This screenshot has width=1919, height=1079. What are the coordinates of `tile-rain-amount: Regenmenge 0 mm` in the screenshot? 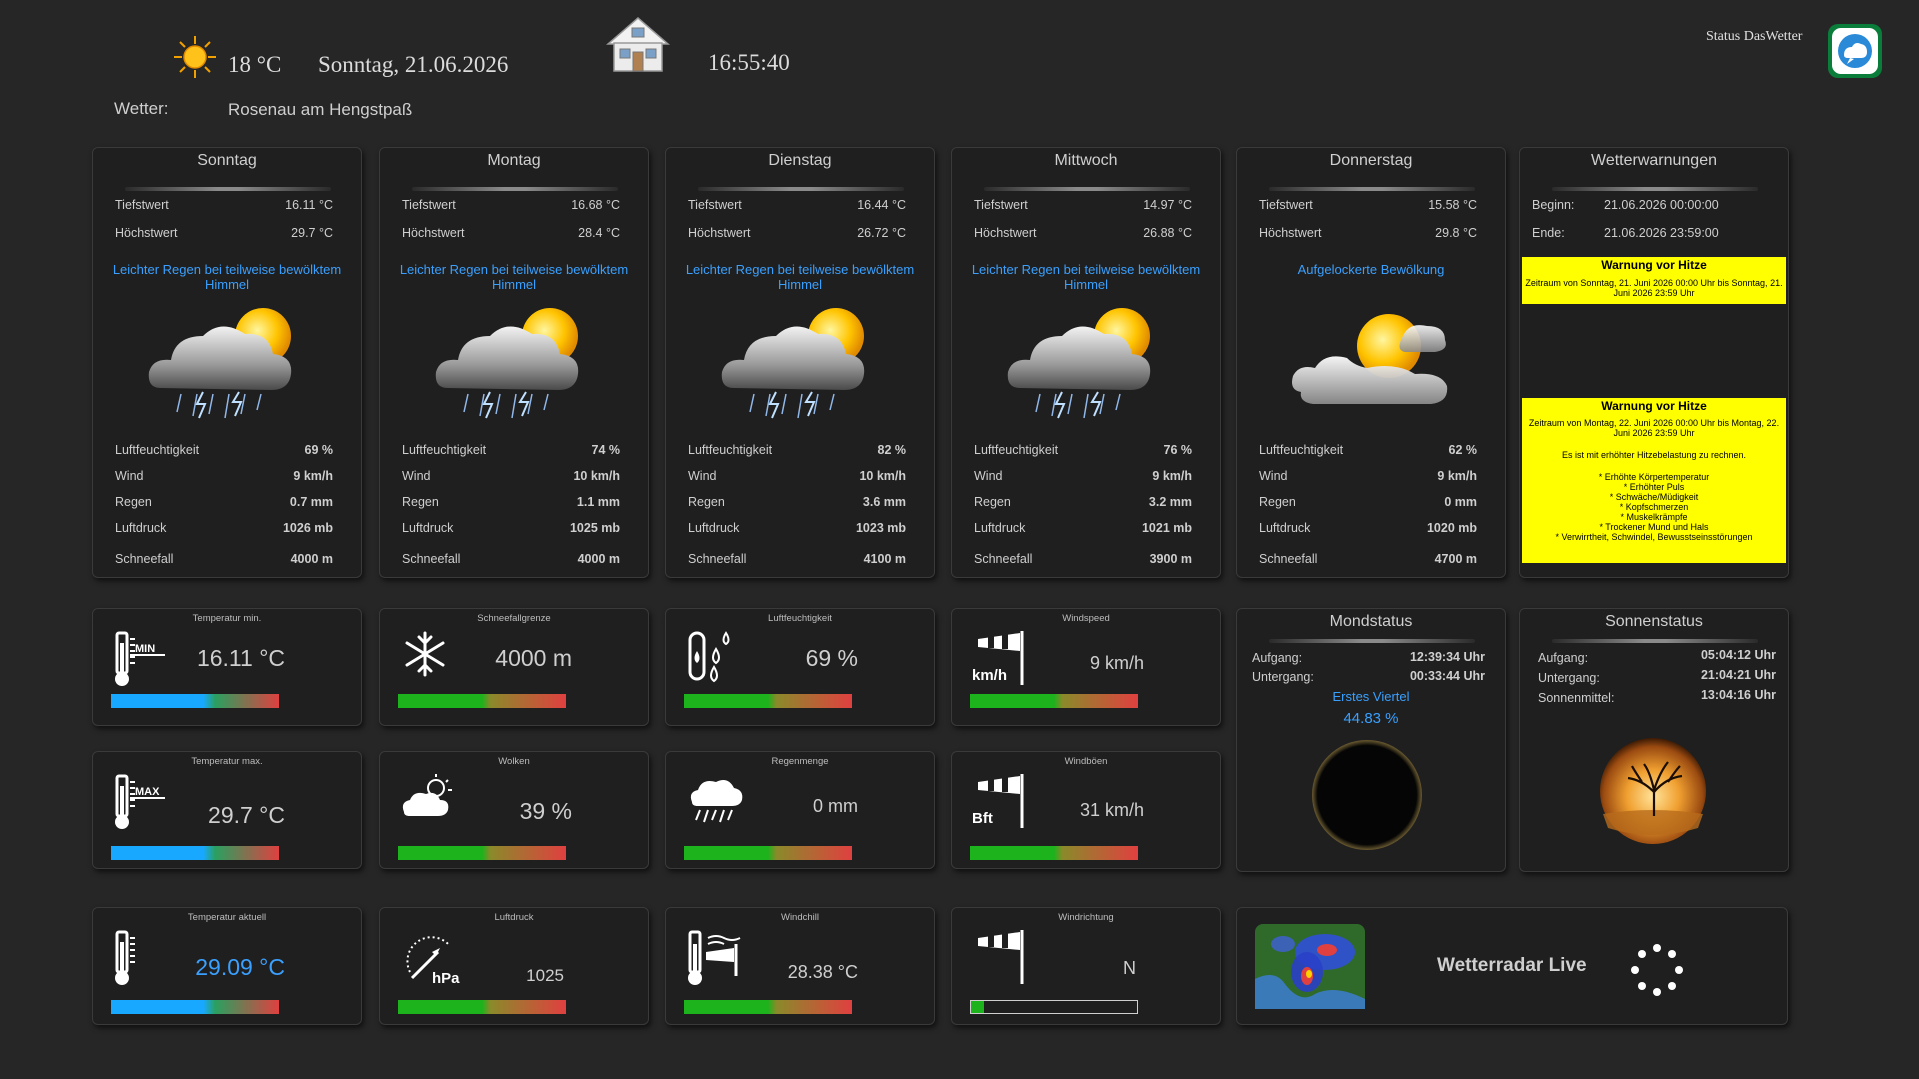 It's located at (800, 810).